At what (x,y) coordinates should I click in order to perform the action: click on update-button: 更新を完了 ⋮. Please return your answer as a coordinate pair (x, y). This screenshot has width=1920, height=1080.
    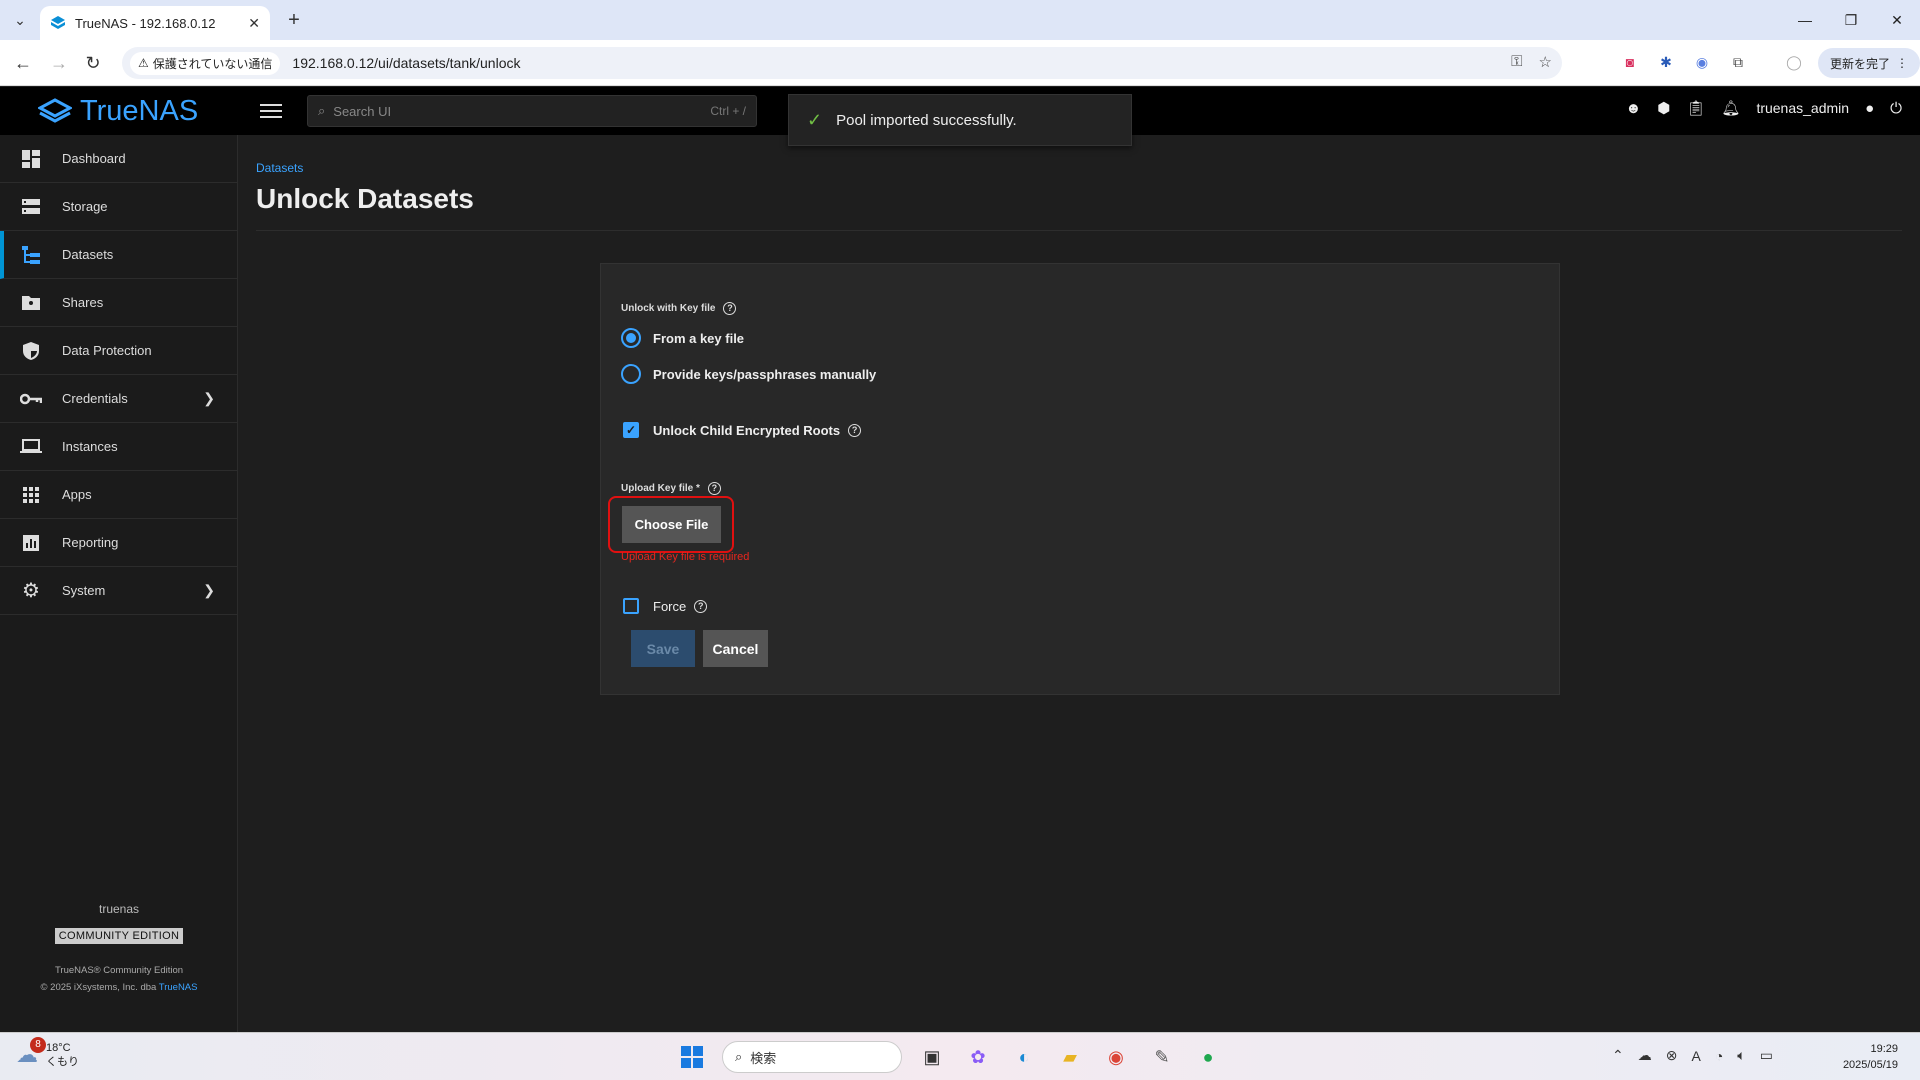
    Looking at the image, I should click on (1869, 63).